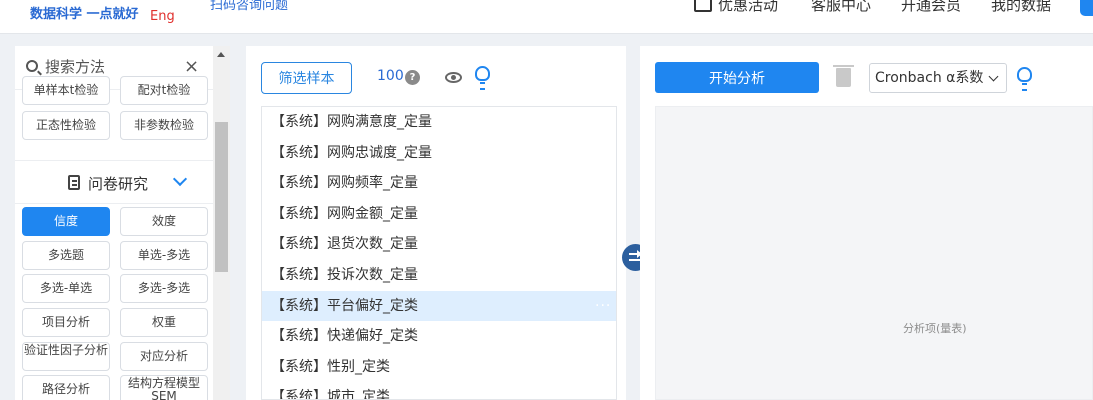 This screenshot has width=1093, height=400. What do you see at coordinates (453, 77) in the screenshot?
I see `eye-icon` at bounding box center [453, 77].